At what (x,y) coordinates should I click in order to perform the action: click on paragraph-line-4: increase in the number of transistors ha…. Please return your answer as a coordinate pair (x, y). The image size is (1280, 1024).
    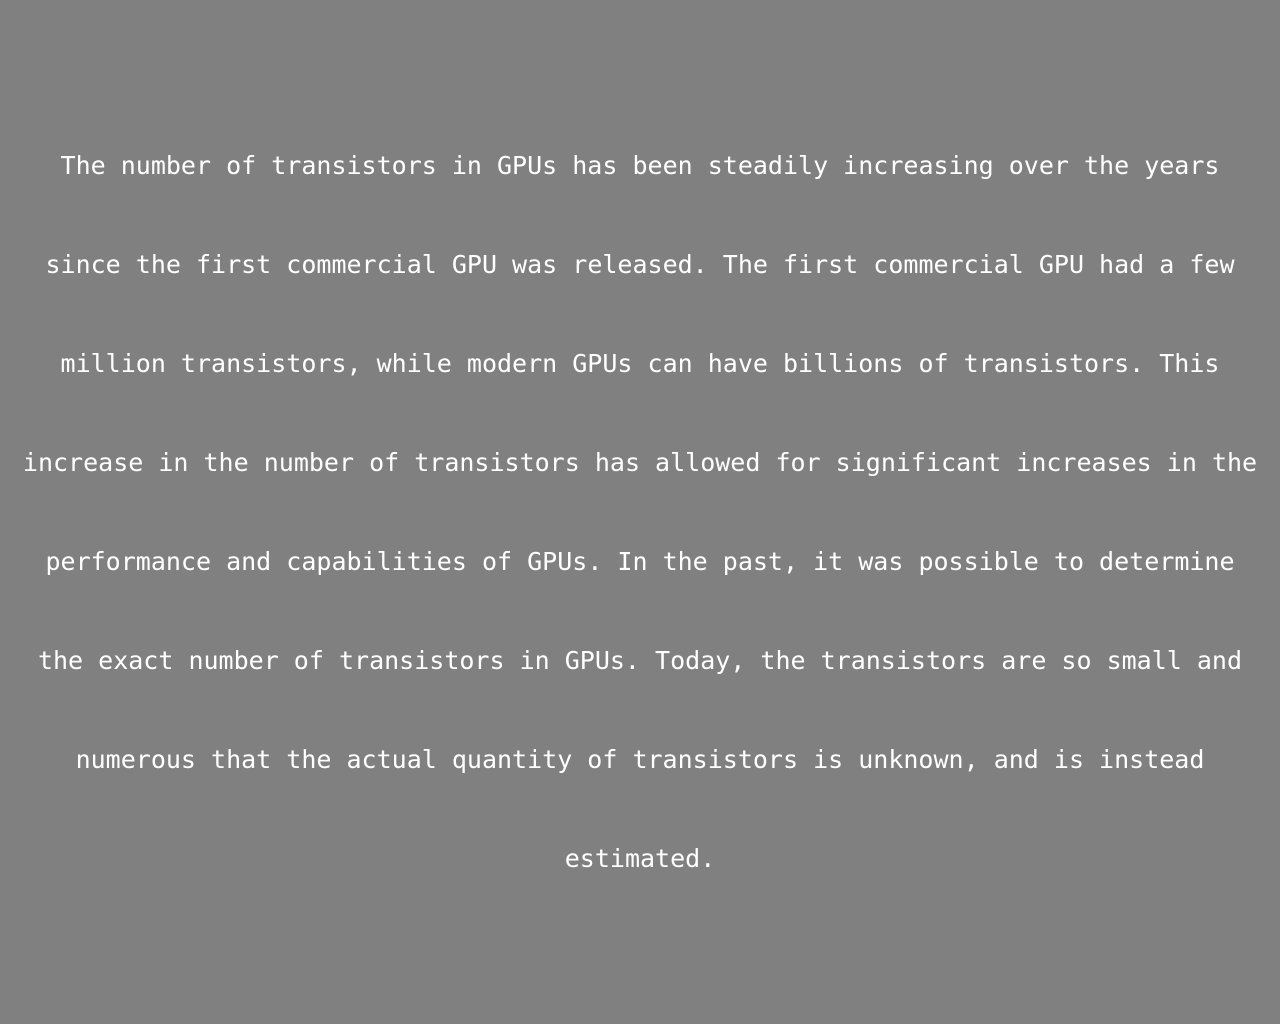
    Looking at the image, I should click on (640, 462).